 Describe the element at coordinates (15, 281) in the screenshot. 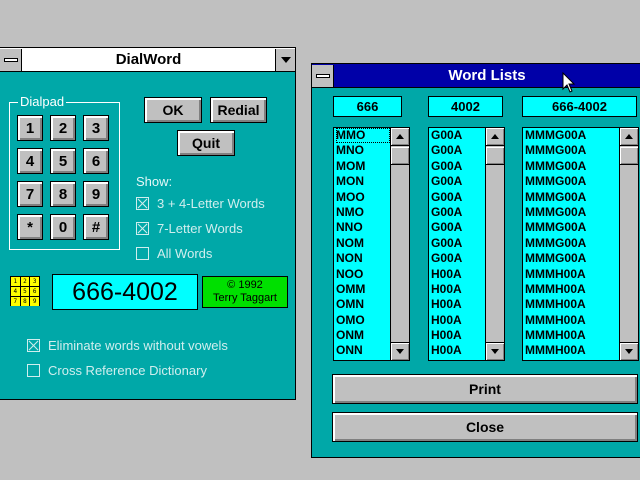

I see `keypad-icon-digit: 1` at that location.